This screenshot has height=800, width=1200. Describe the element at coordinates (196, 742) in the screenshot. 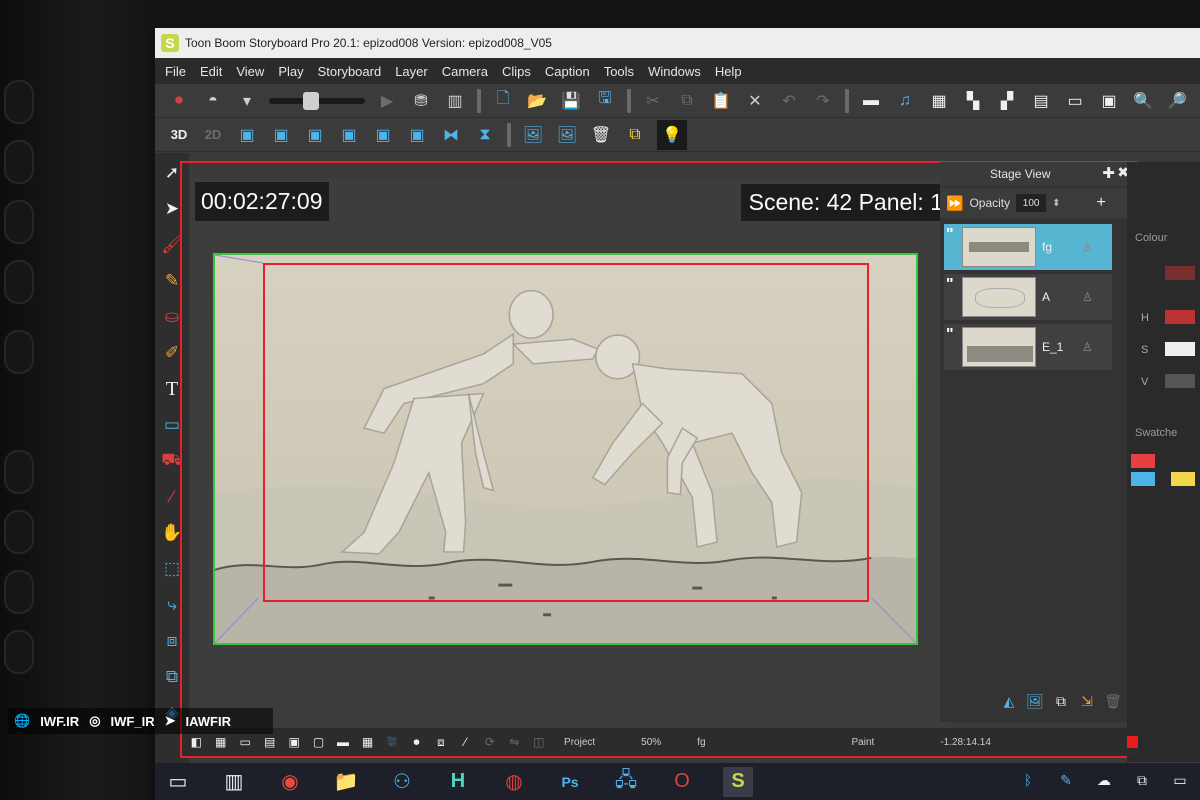

I see `camera-view-icon: ◧` at that location.